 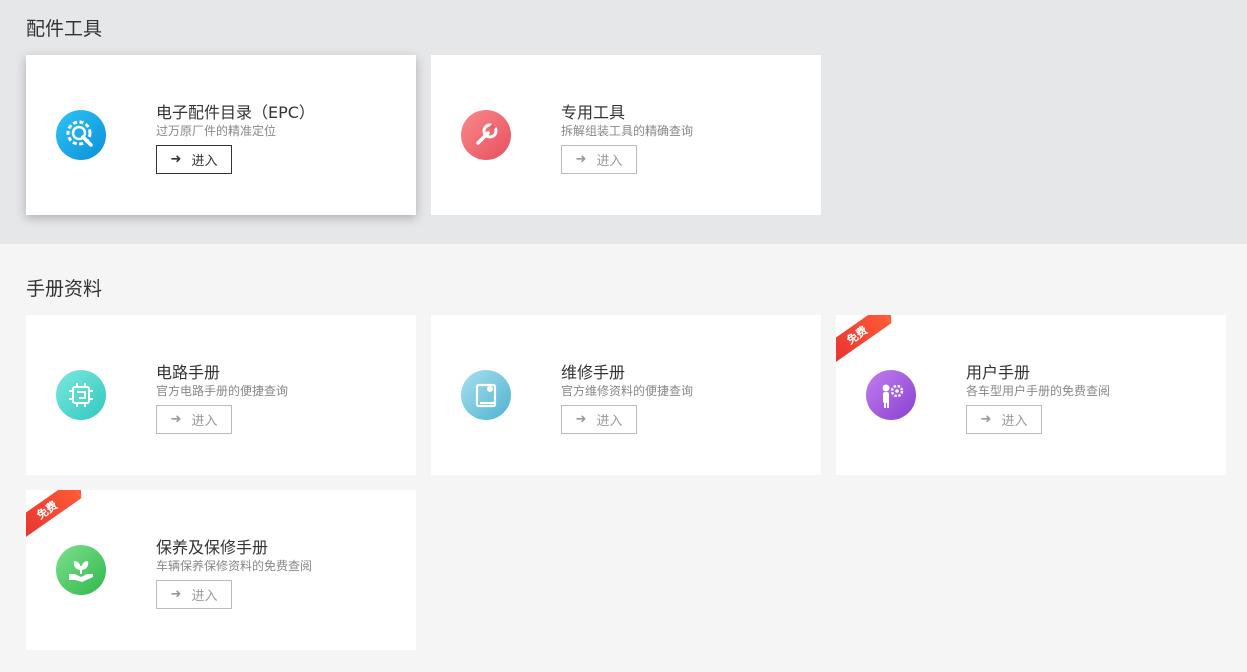 I want to click on card-user-manual: 免费 用户手册 各车型用户手册的免费查阅 ➜ 进入, so click(x=1031, y=395).